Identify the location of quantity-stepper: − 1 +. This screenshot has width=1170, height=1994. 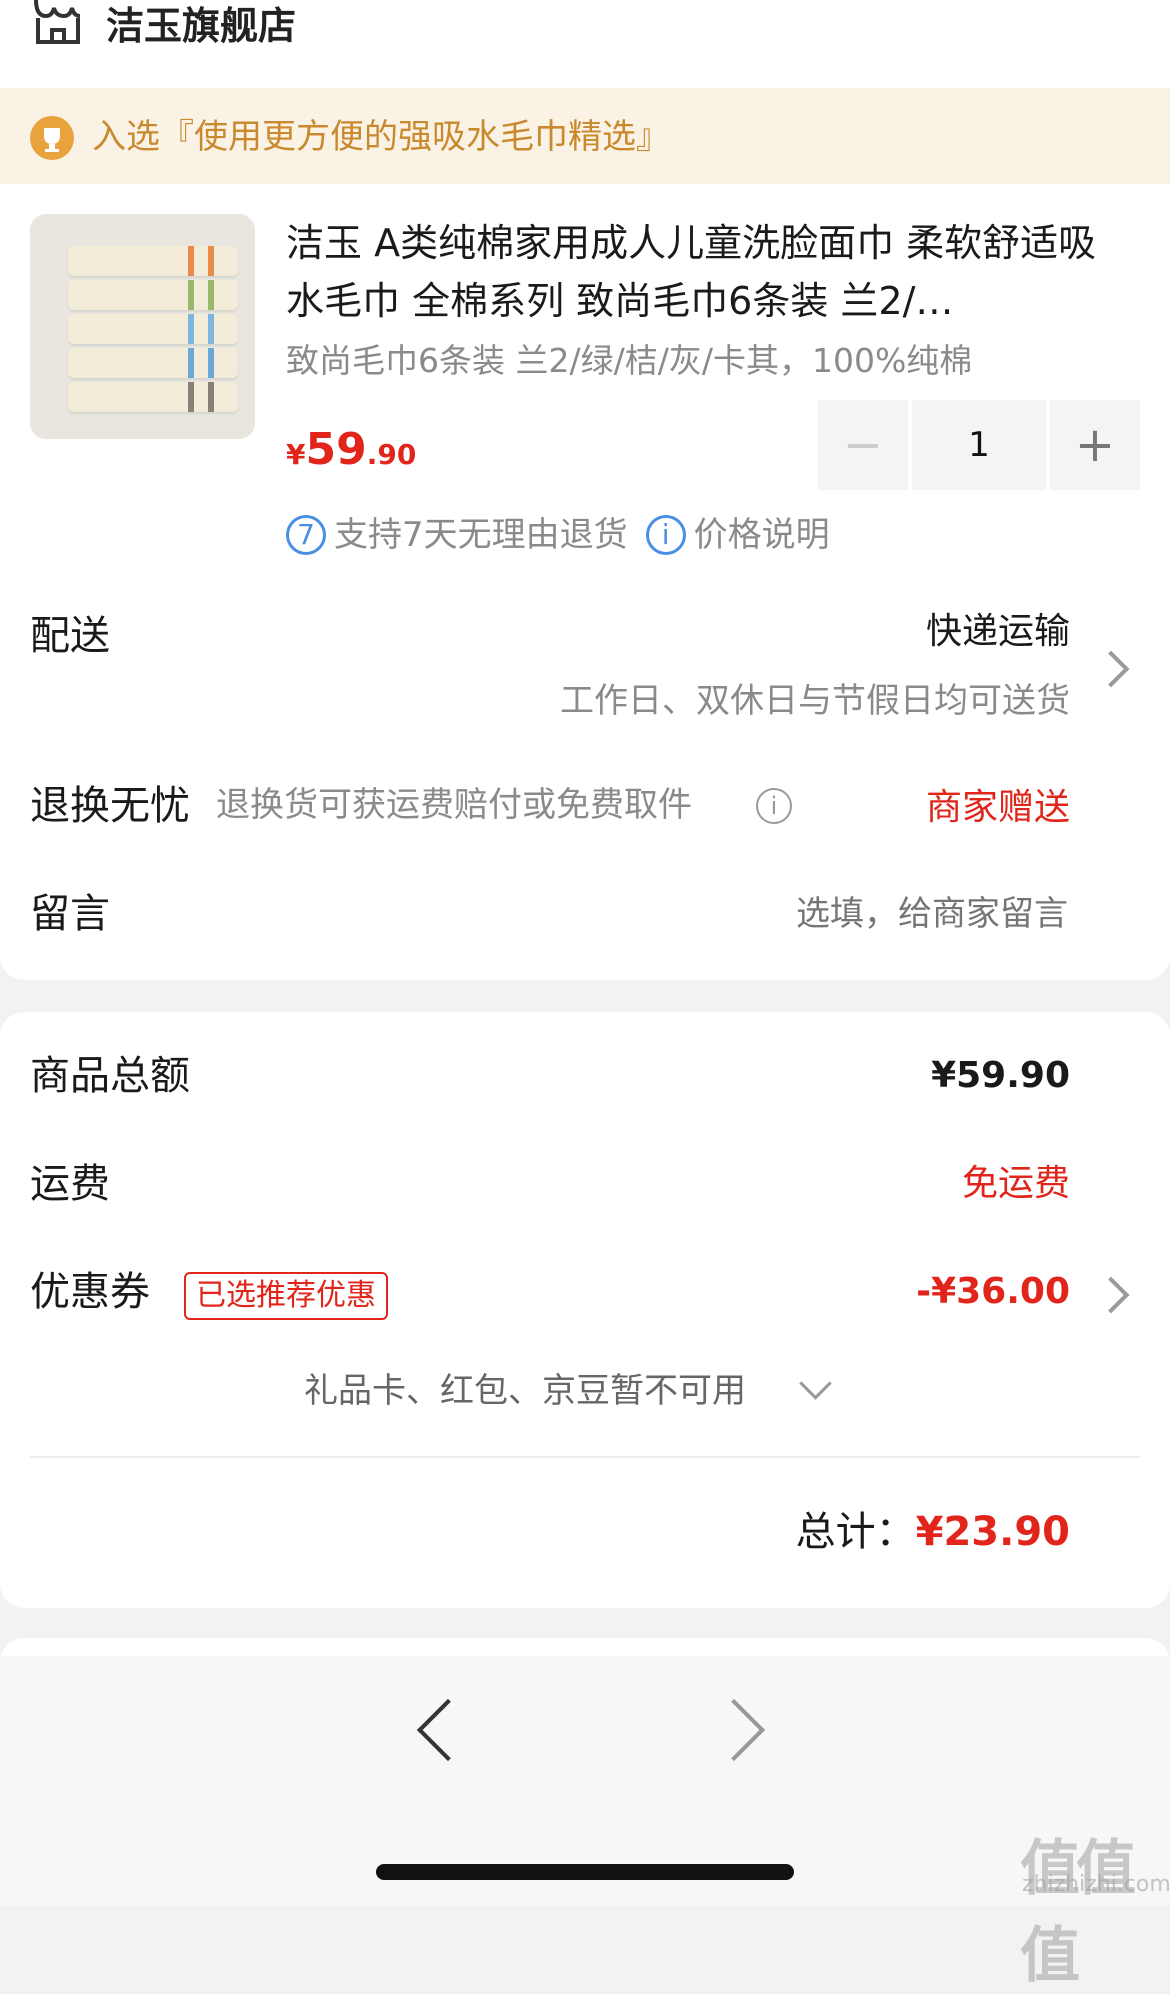
(979, 445).